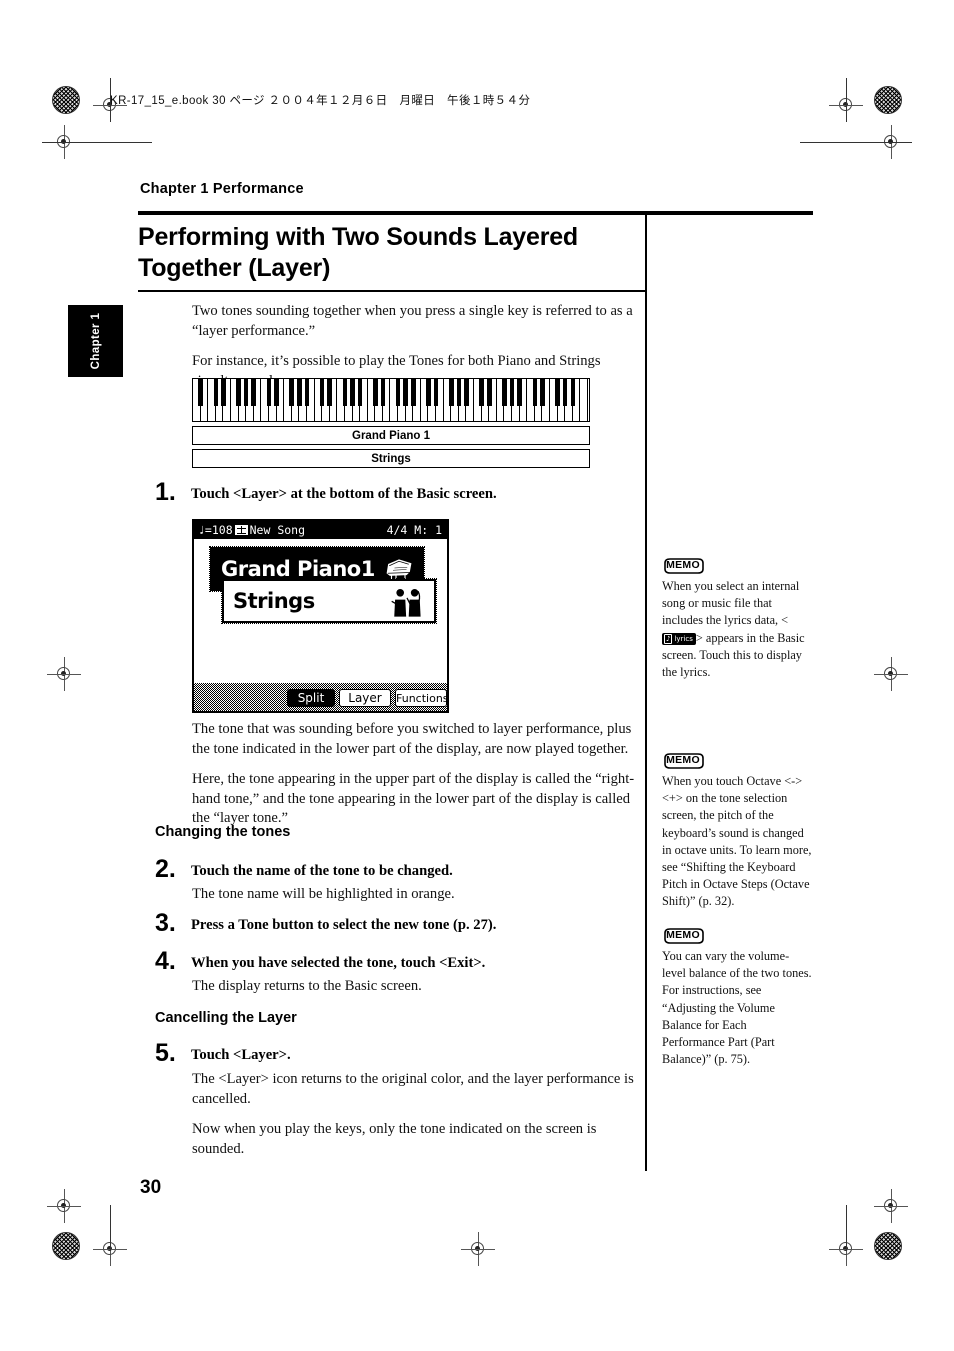 This screenshot has width=954, height=1351. Describe the element at coordinates (888, 1246) in the screenshot. I see `registration-target-bottom-right` at that location.